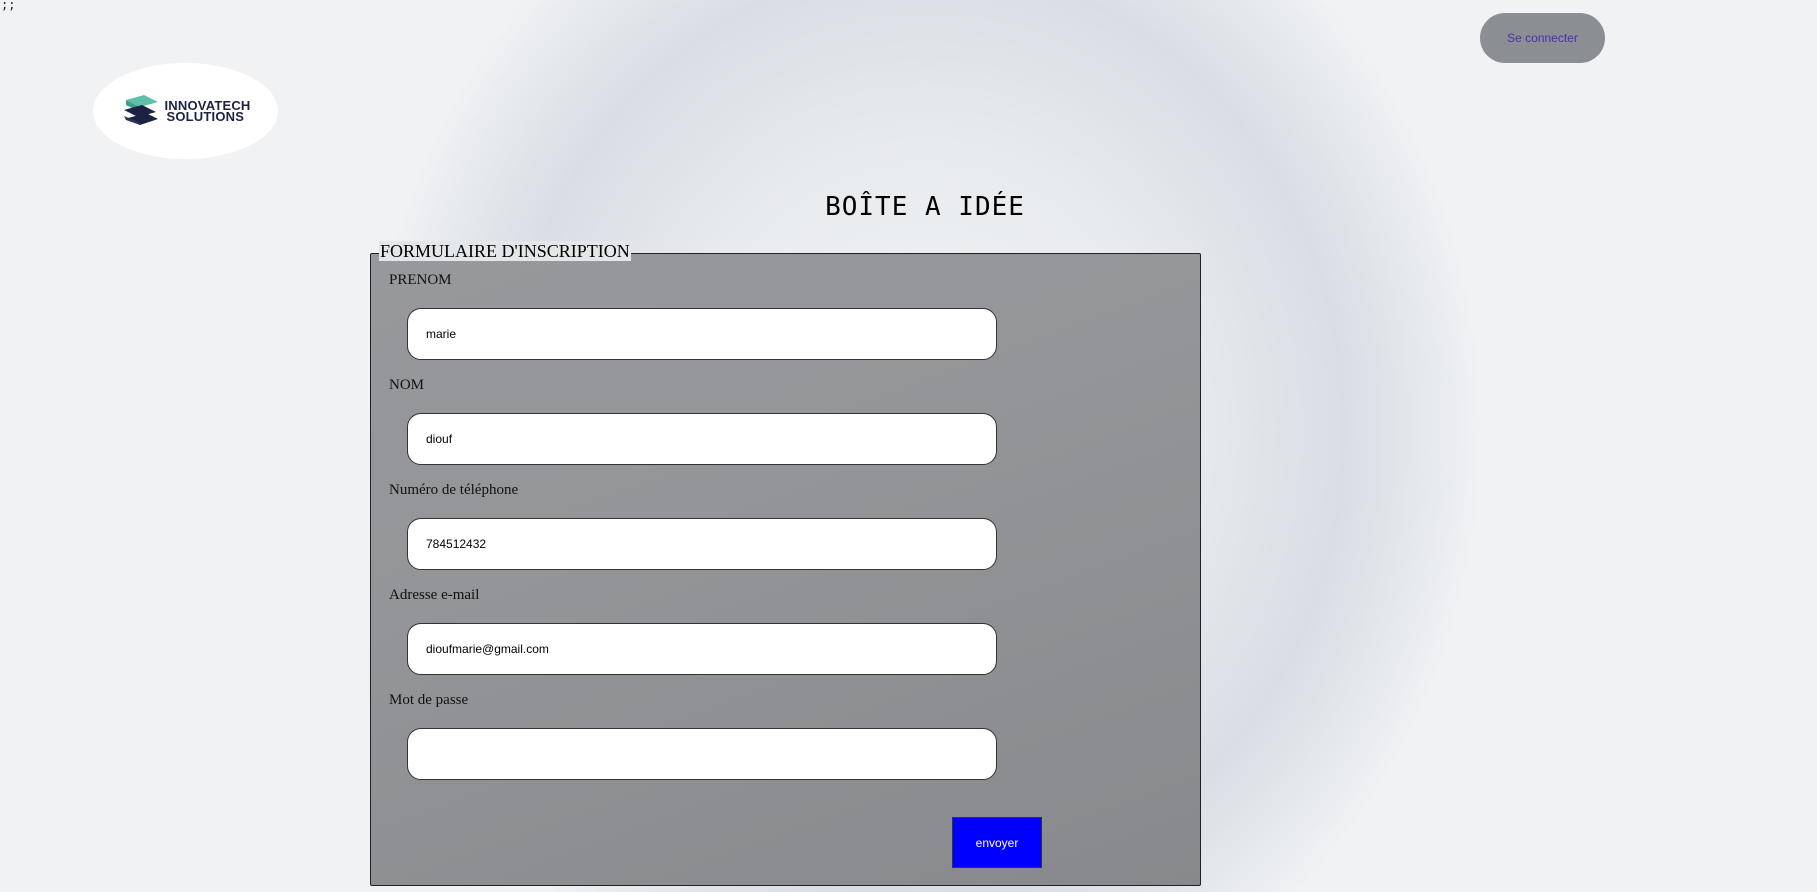 Image resolution: width=1817 pixels, height=892 pixels. Describe the element at coordinates (141, 110) in the screenshot. I see `brand-mark-icon` at that location.